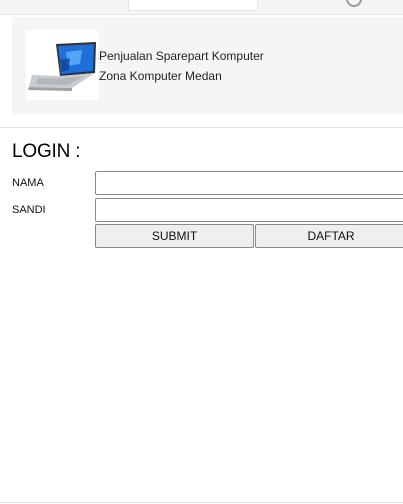 The width and height of the screenshot is (403, 504). I want to click on sandi-label: SANDI, so click(29, 210).